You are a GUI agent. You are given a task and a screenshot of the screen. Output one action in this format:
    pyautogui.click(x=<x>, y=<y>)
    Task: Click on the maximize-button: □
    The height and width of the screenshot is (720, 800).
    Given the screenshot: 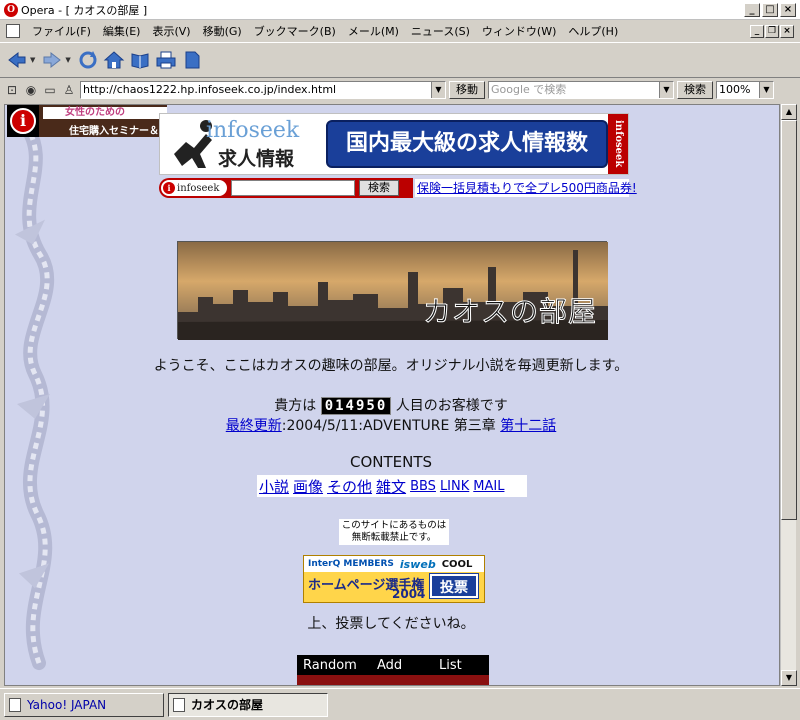 What is the action you would take?
    pyautogui.click(x=770, y=9)
    